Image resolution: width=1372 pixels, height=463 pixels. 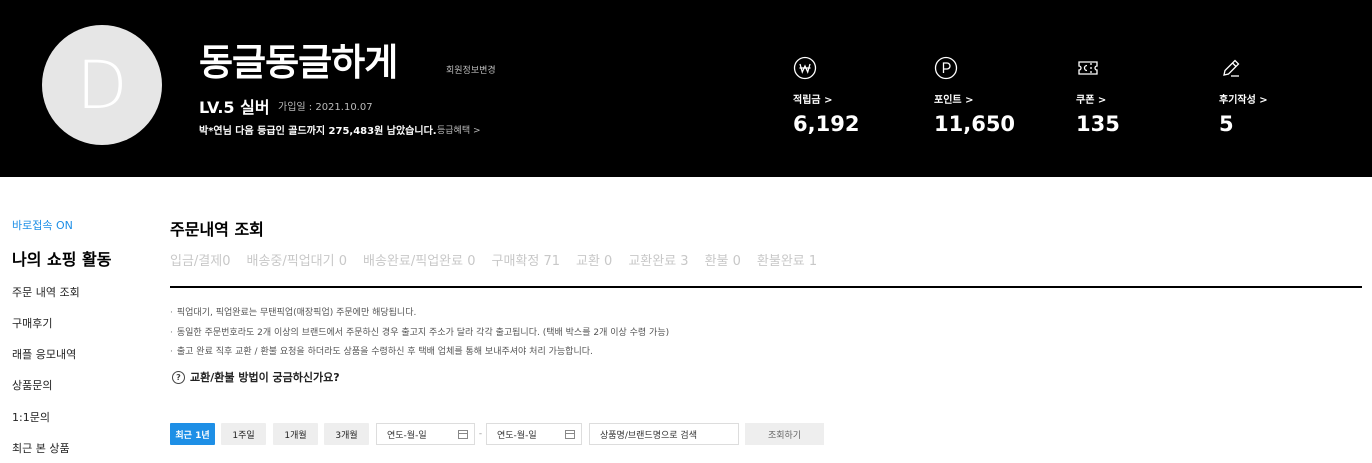 I want to click on sidebar-item-recent-products: 최근 본 상품, so click(x=41, y=448).